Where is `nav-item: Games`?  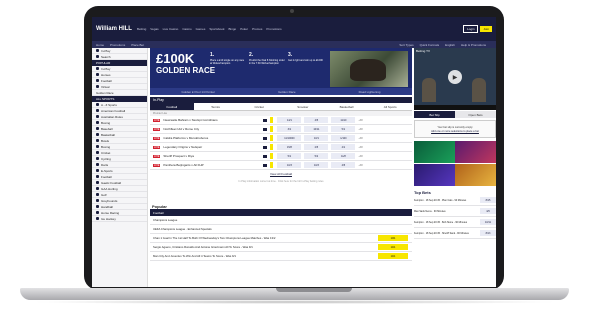
nav-item: Games is located at coordinates (201, 29).